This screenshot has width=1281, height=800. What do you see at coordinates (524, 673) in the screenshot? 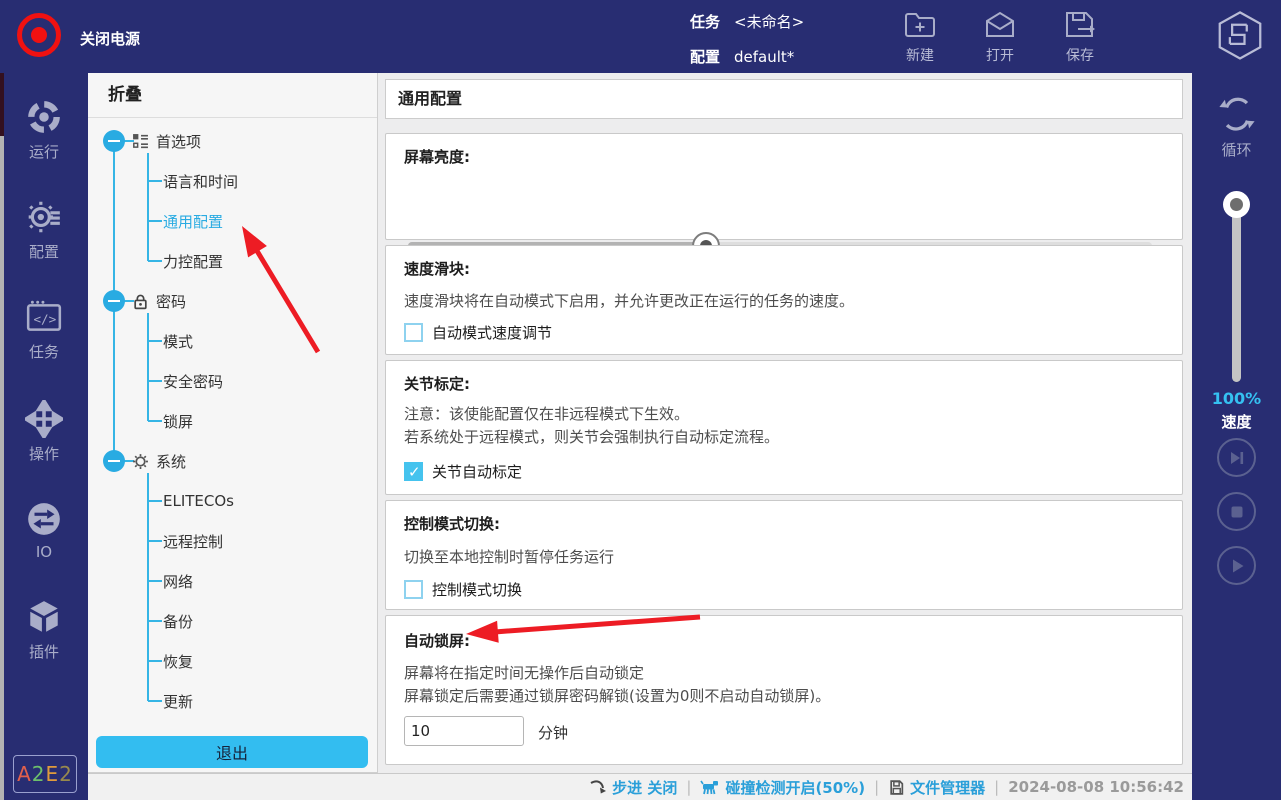
I see `section-desc: 屏幕将在指定时间无操作后自动锁定` at bounding box center [524, 673].